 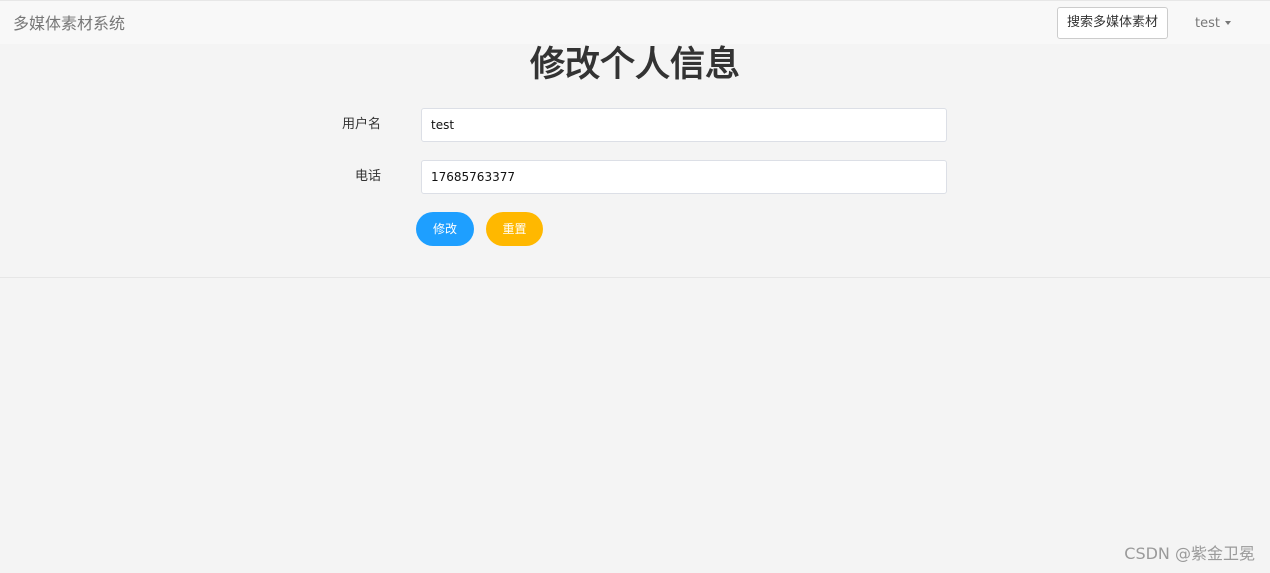 What do you see at coordinates (1189, 553) in the screenshot?
I see `csdn-watermark: CSDN @紫金卫冕` at bounding box center [1189, 553].